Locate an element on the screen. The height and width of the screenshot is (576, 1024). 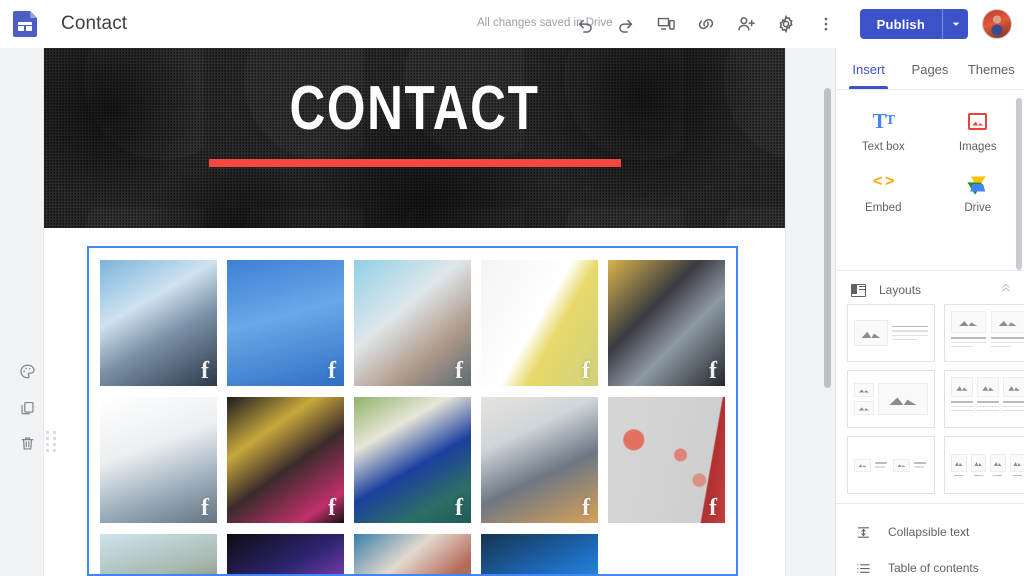
list-item is located at coordinates (666, 554).